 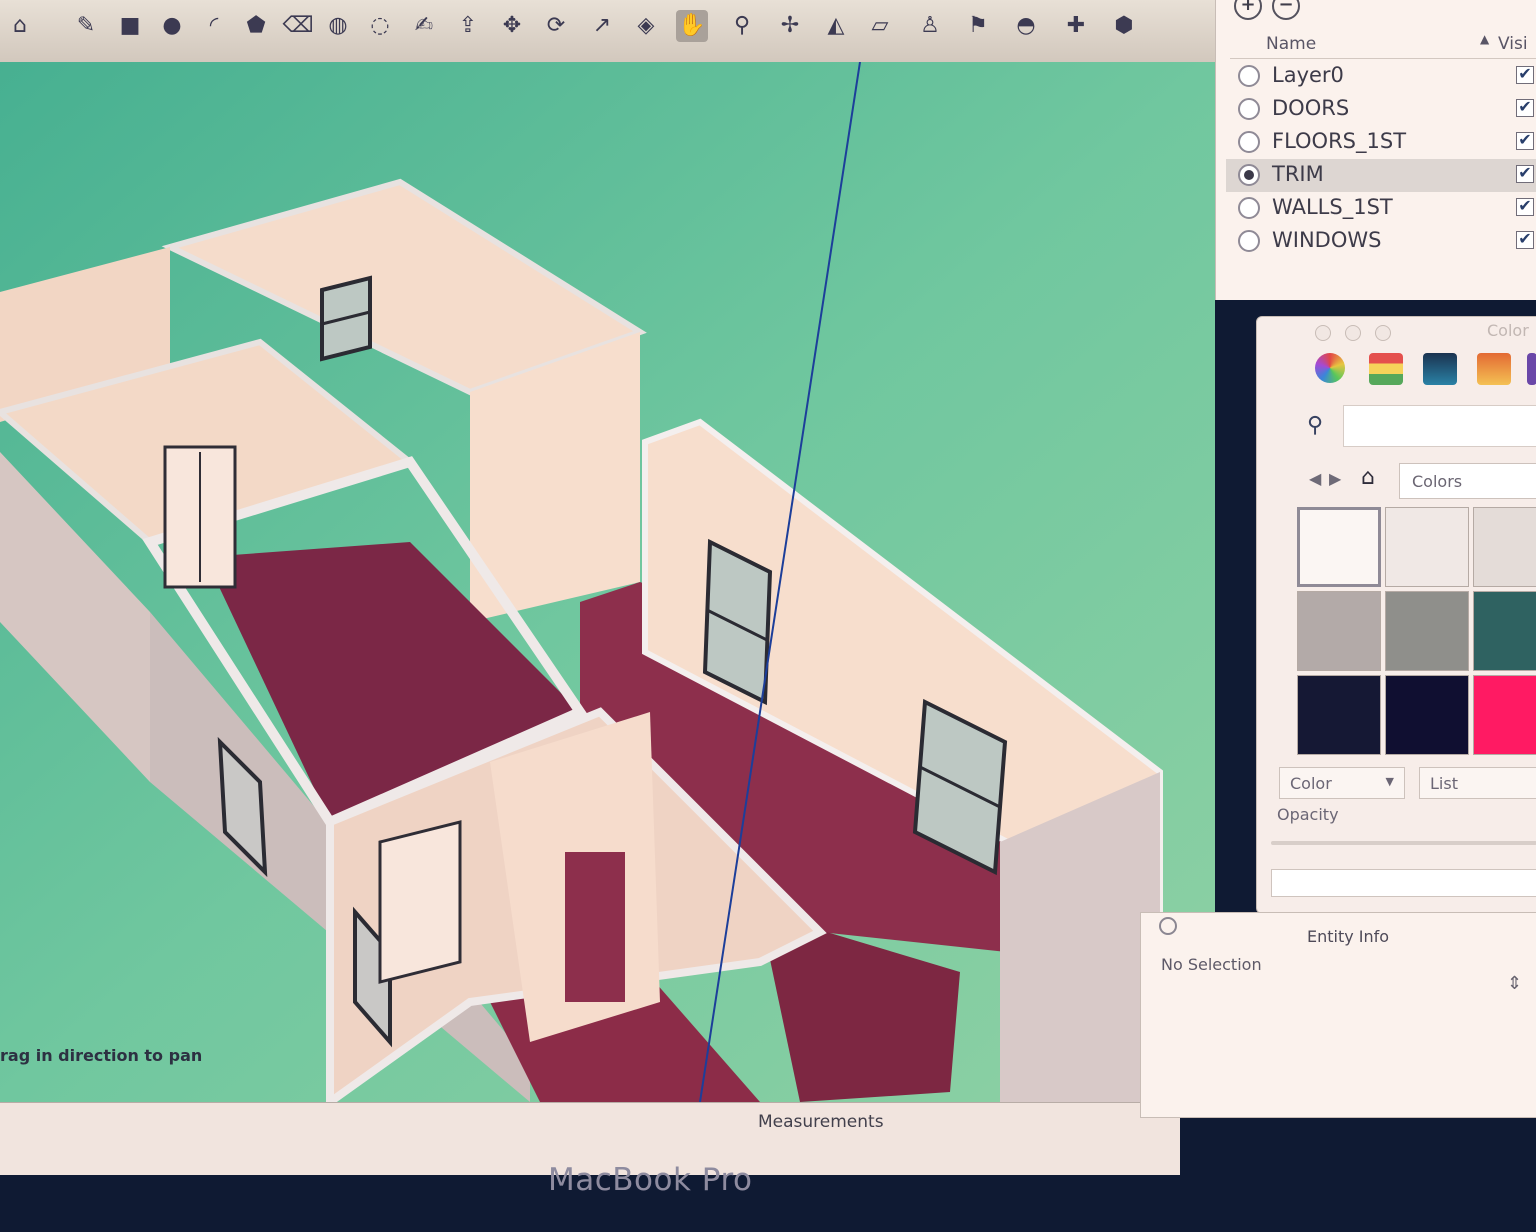 I want to click on move-icon: ✥, so click(x=512, y=26).